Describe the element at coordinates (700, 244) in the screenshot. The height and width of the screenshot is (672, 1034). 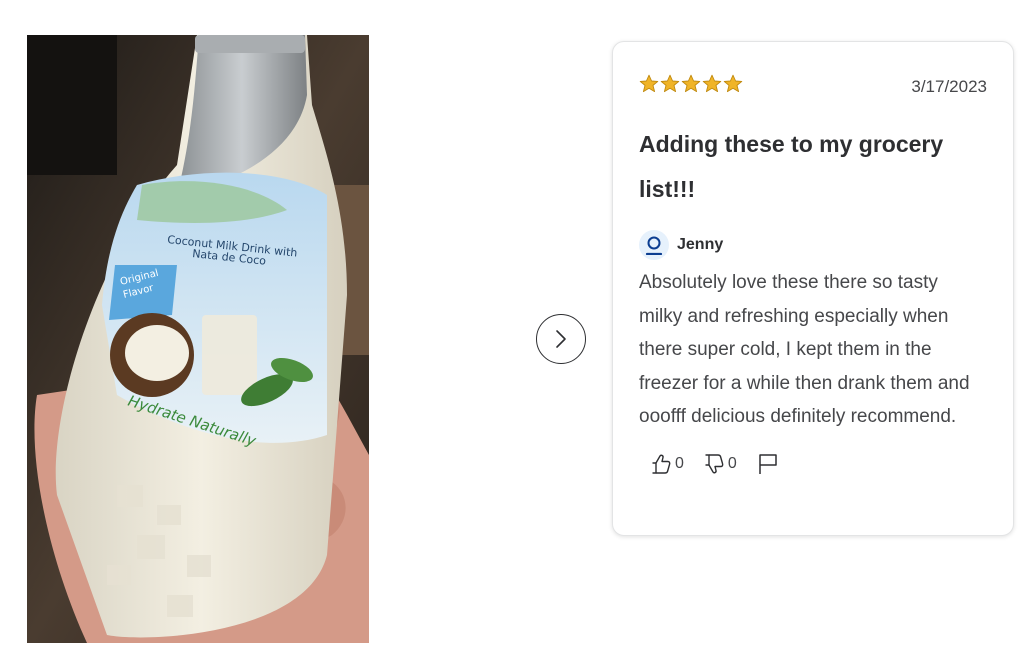
I see `author-name: Jenny` at that location.